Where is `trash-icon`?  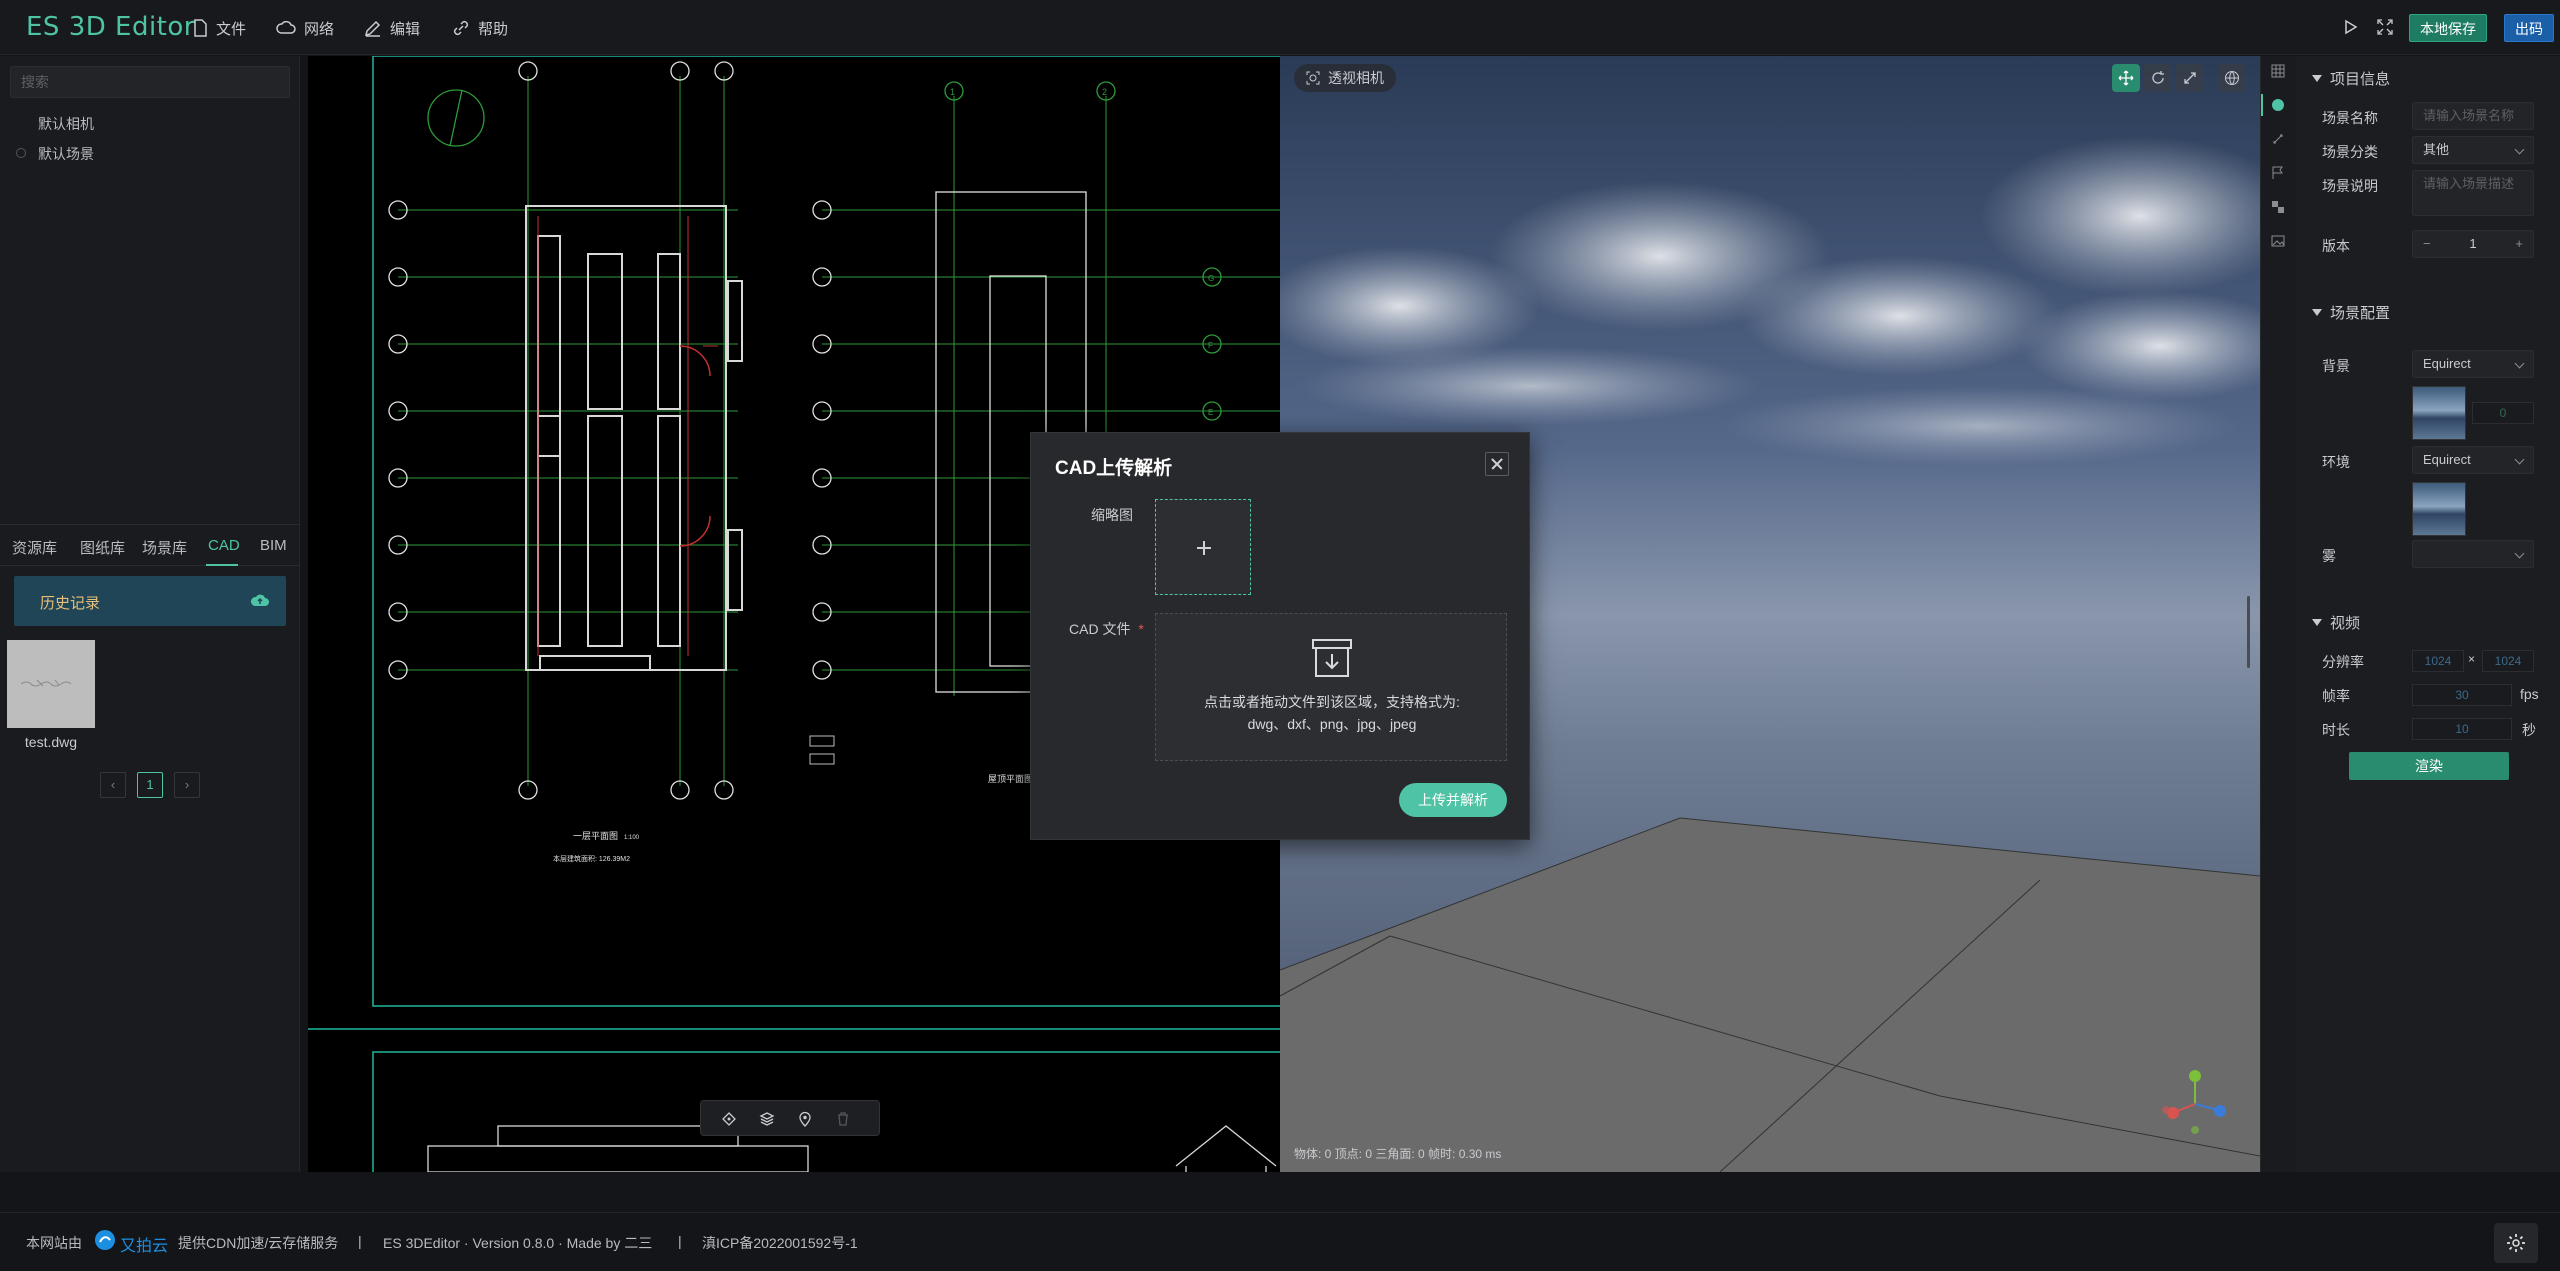 trash-icon is located at coordinates (843, 1119).